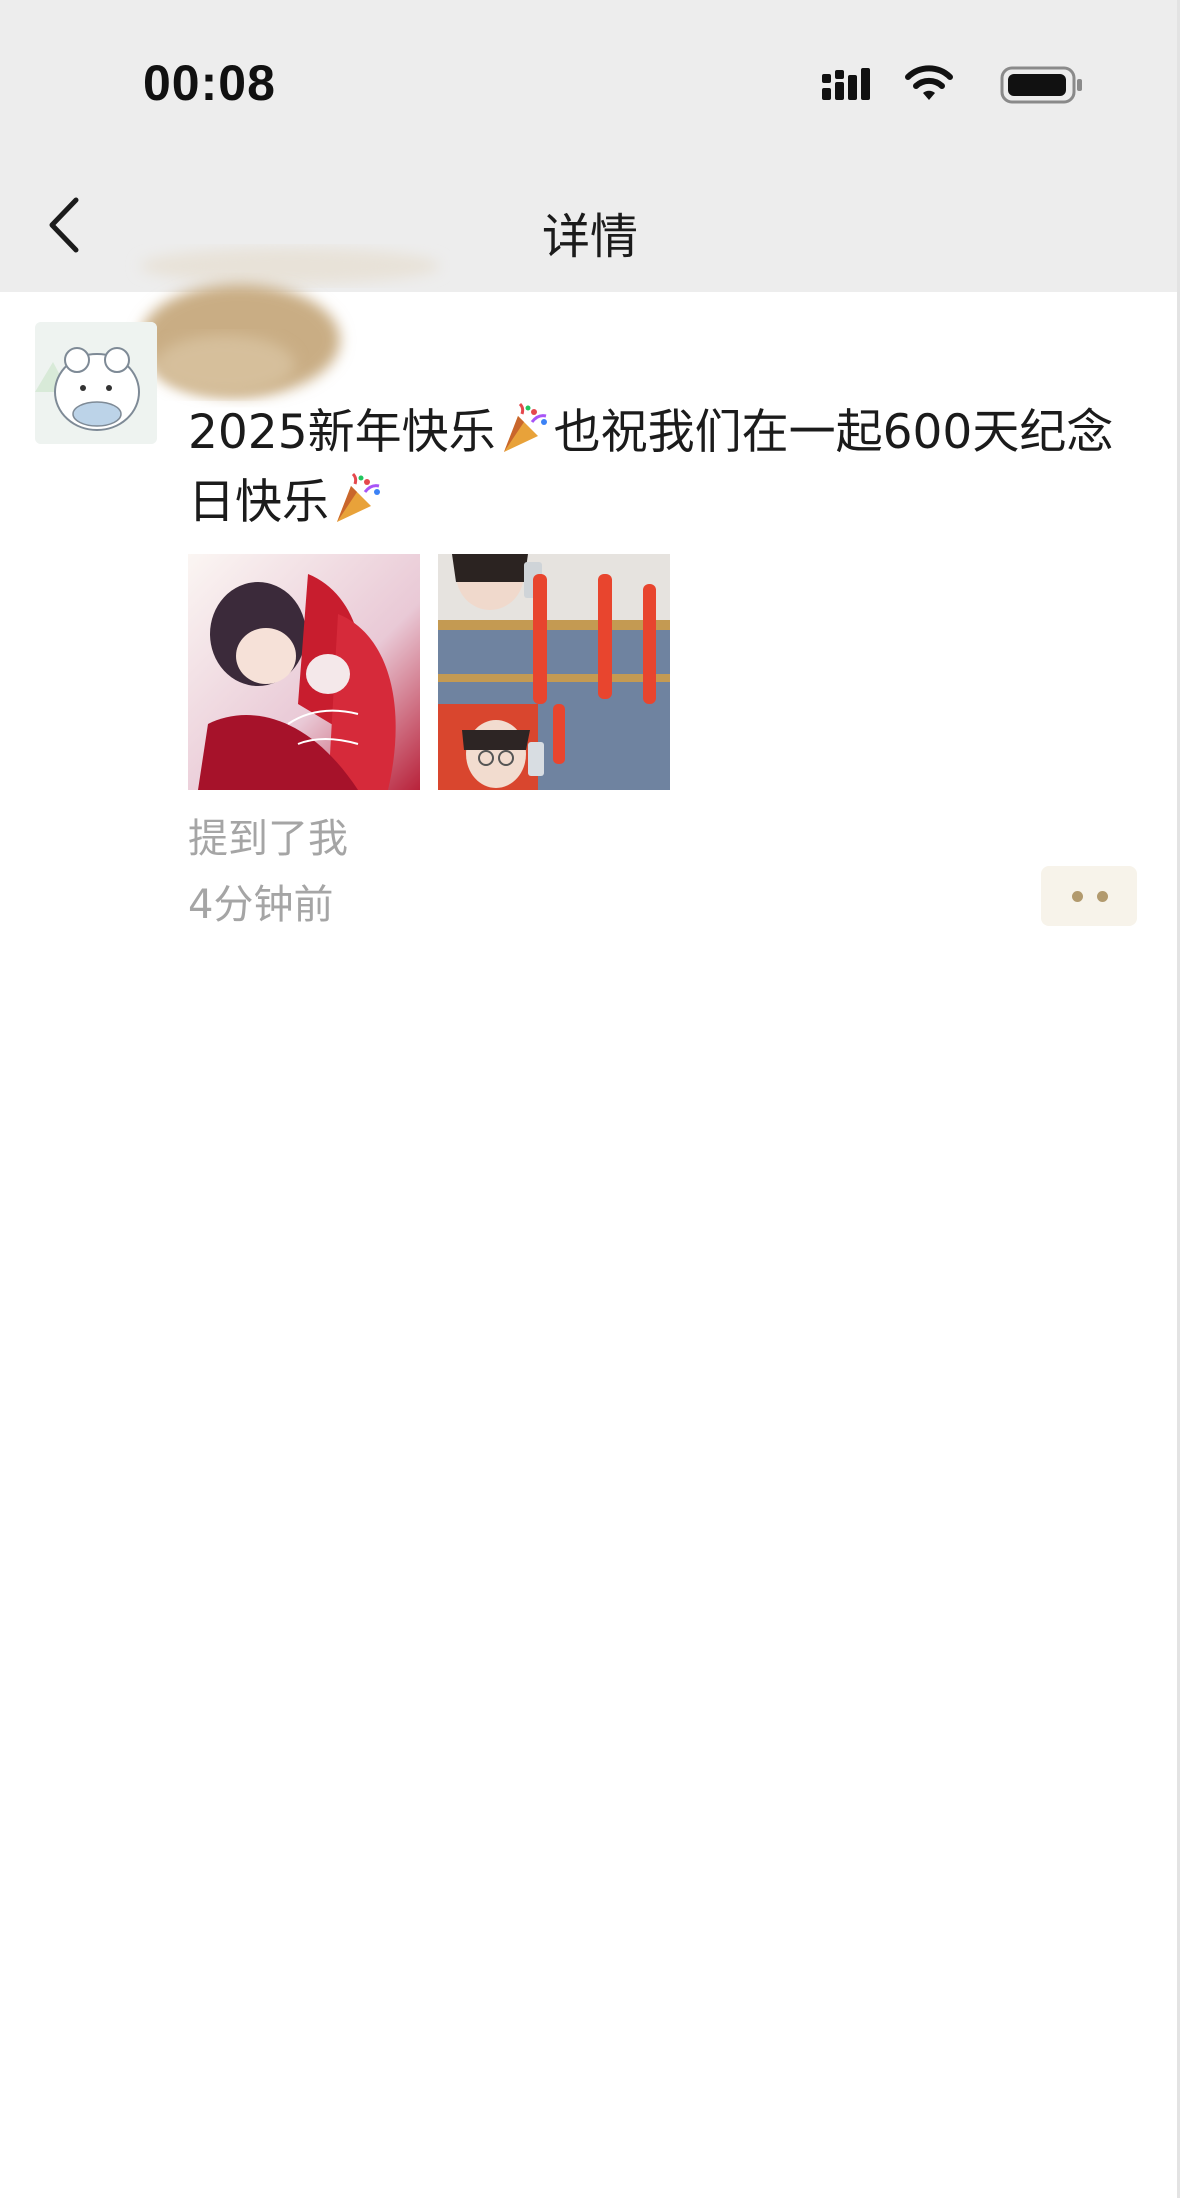 The height and width of the screenshot is (2198, 1180). I want to click on more-dots-icon-dot, so click(1102, 896).